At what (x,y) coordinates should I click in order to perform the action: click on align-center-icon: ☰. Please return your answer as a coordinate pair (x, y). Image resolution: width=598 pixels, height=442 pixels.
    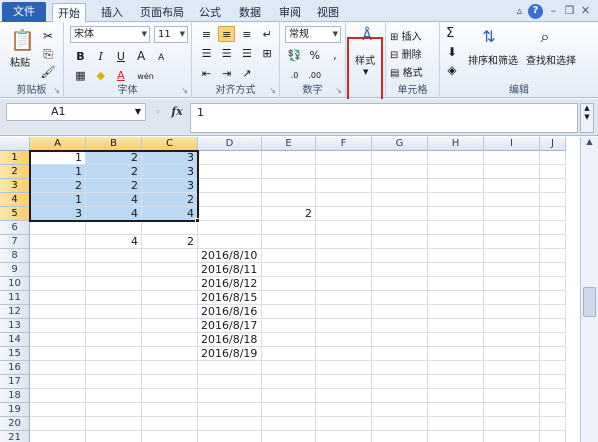
    Looking at the image, I should click on (226, 54).